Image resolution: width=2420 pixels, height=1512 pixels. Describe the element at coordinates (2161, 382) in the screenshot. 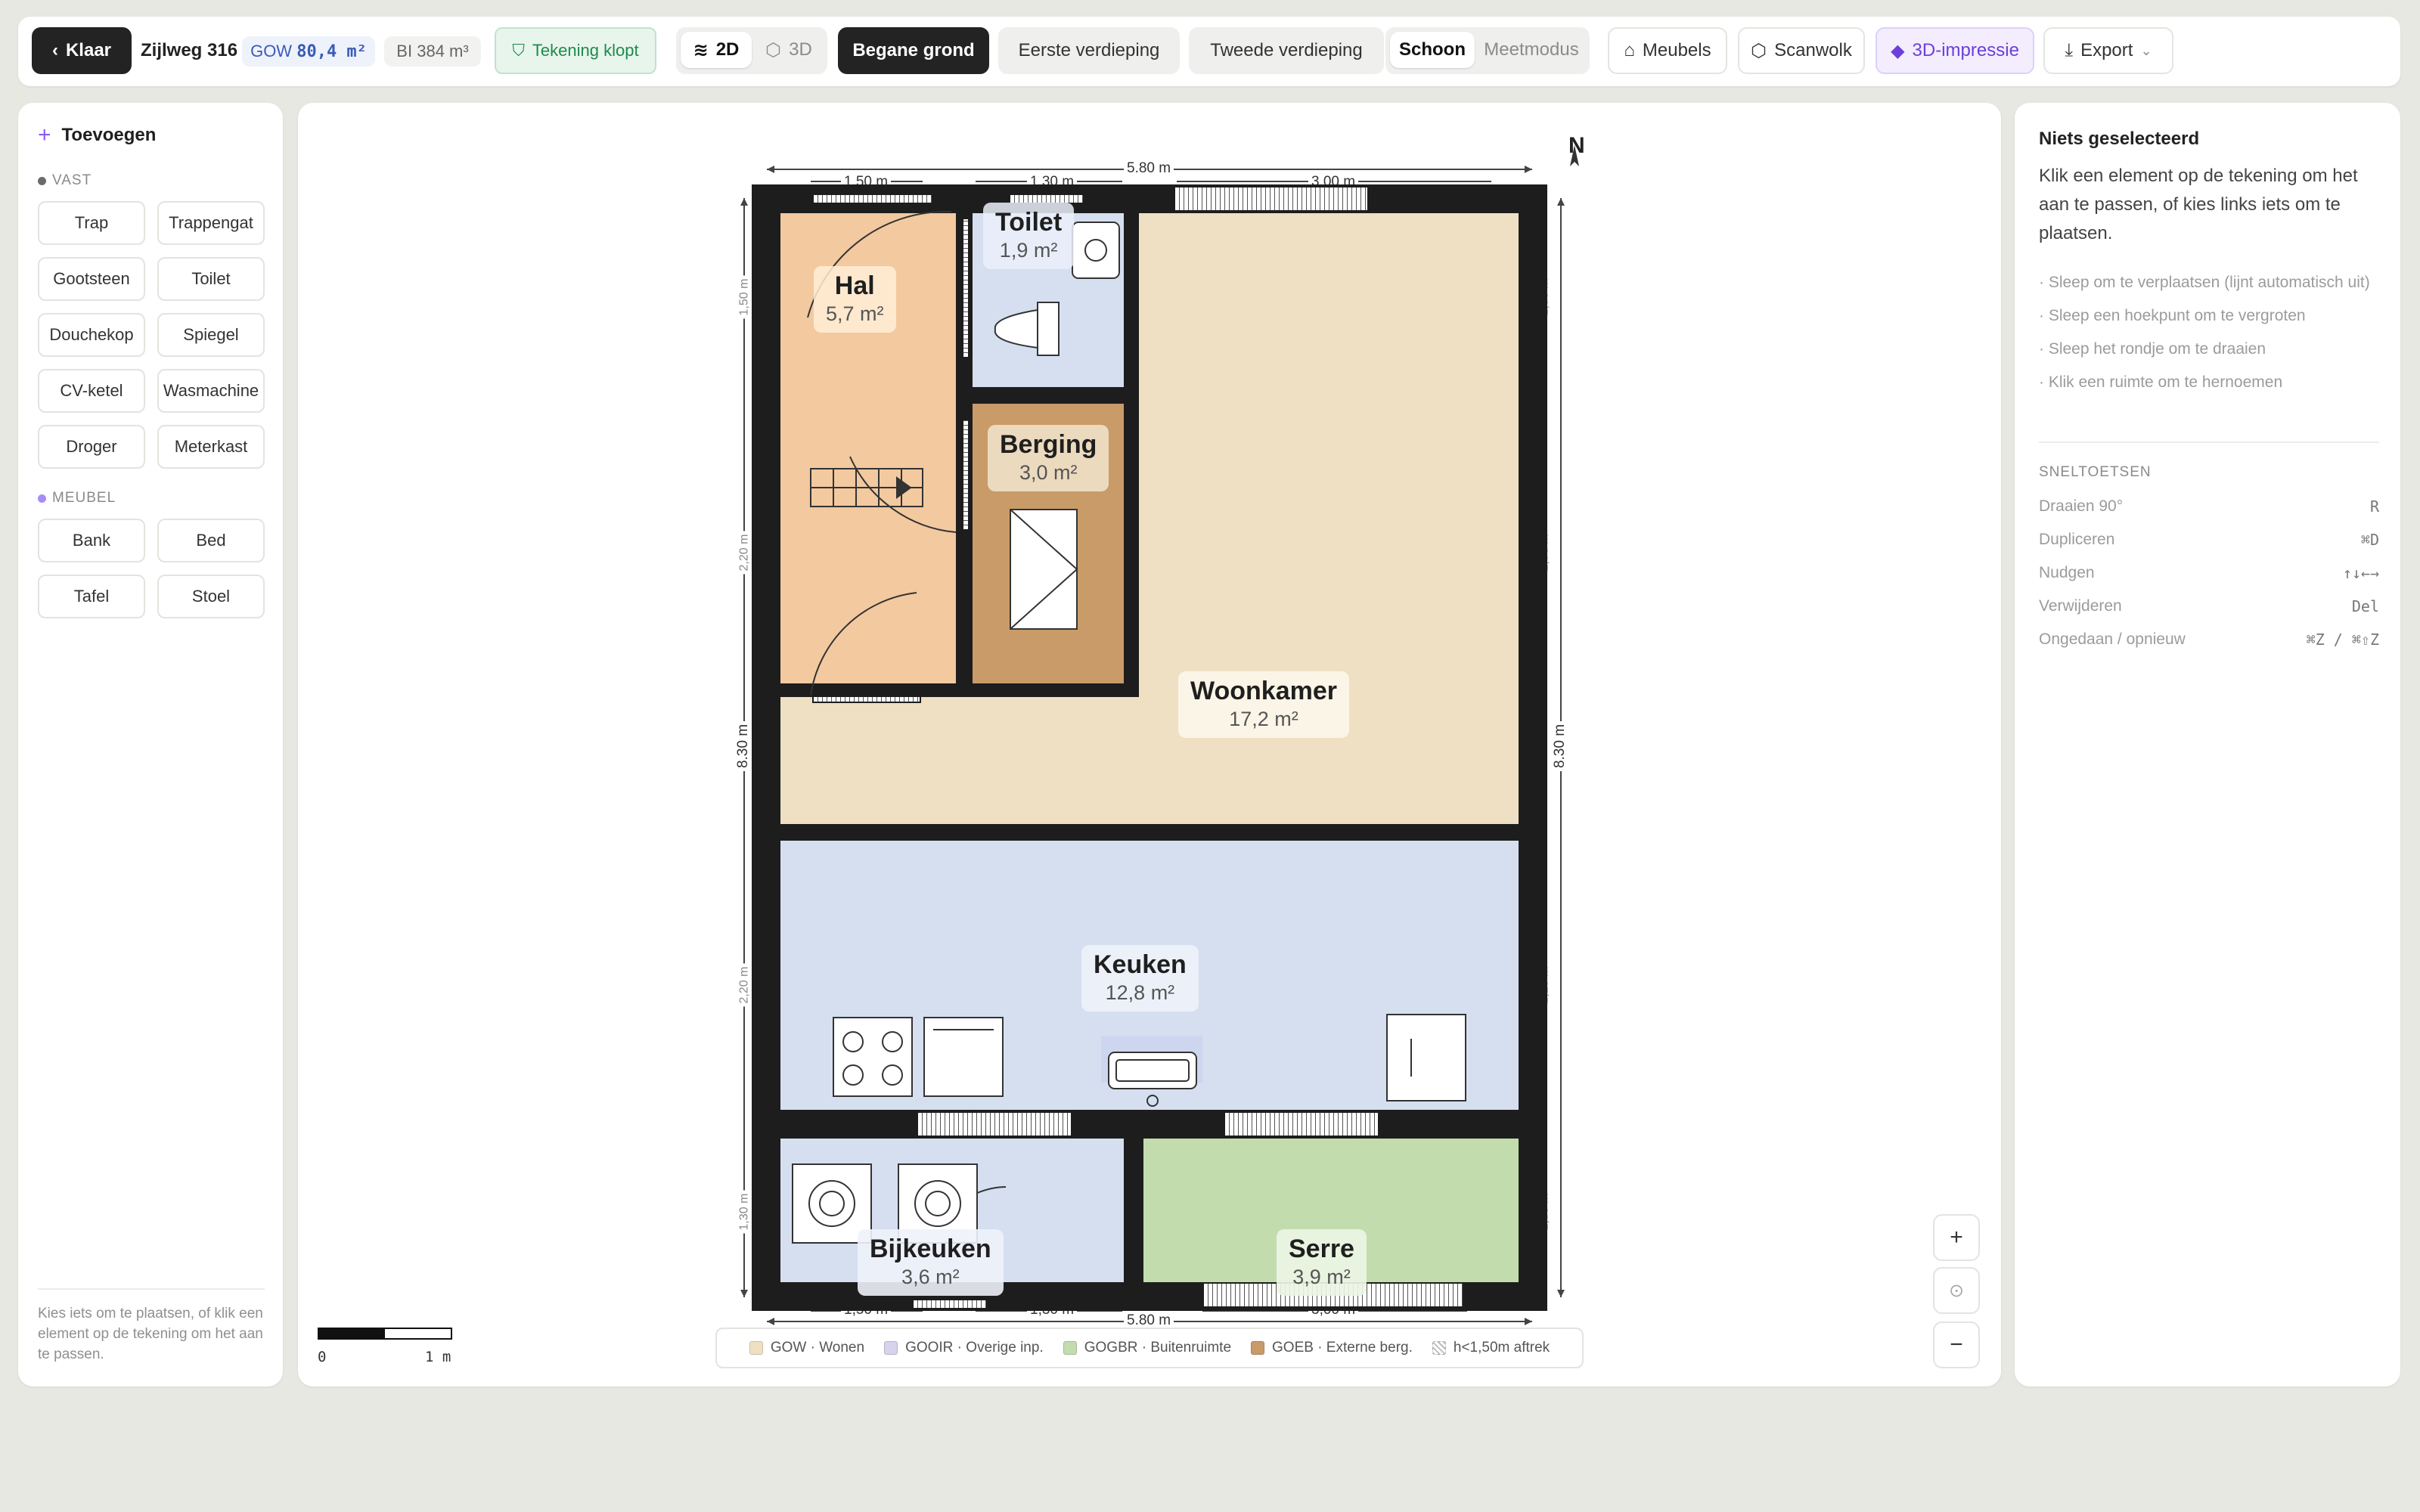

I see `tip-item: · Klik een ruimte om te hernoemen` at that location.